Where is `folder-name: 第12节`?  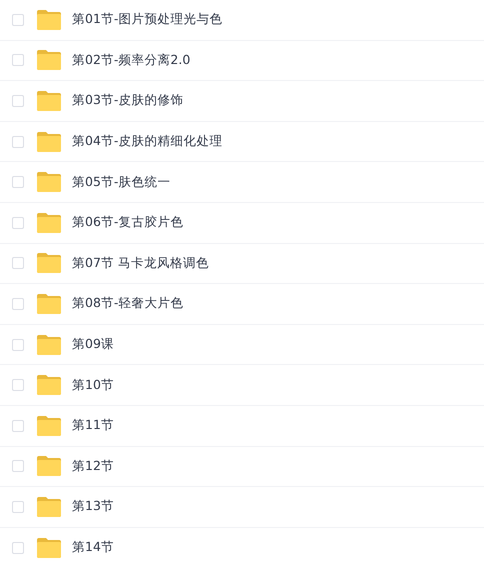 folder-name: 第12节 is located at coordinates (93, 466).